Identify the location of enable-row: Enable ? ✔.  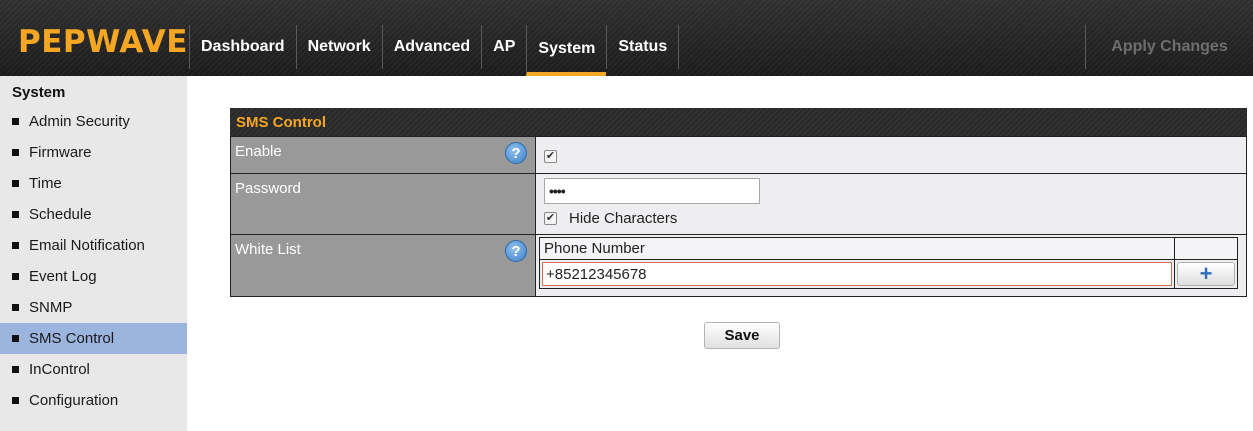
(738, 155).